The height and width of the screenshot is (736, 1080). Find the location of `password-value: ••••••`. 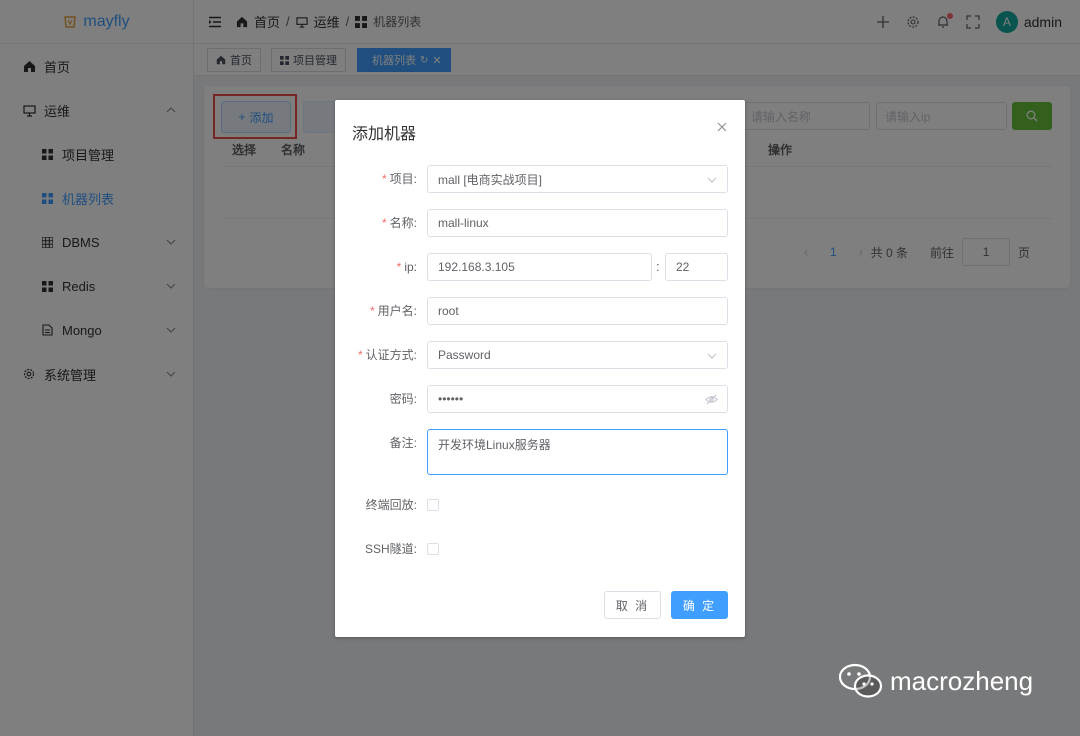

password-value: •••••• is located at coordinates (451, 399).